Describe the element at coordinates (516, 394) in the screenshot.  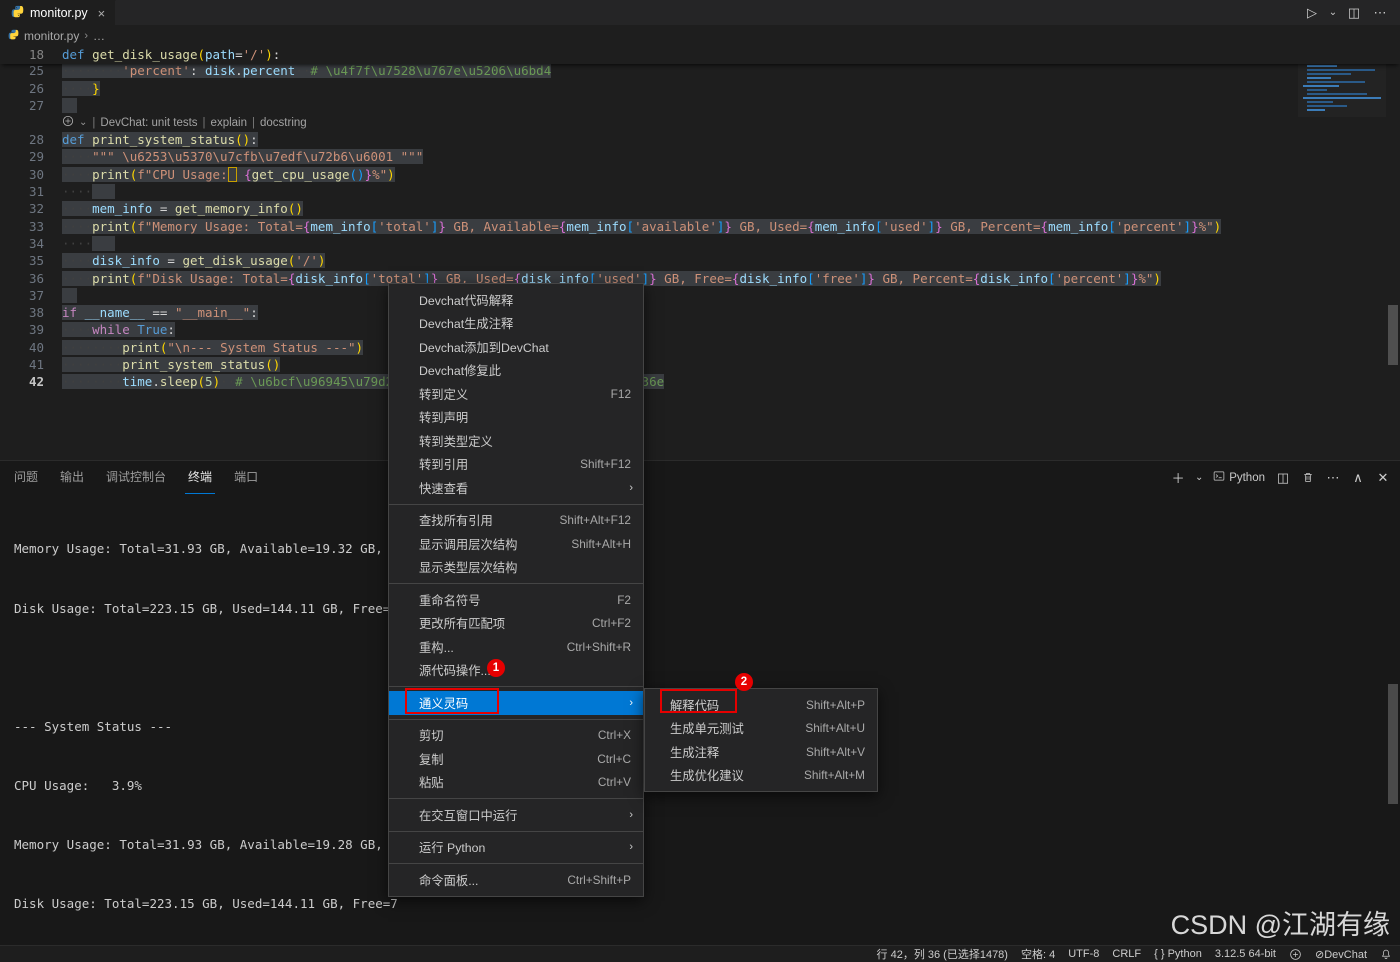
I see `menu-item-go-to-definition: 转到定义 F12` at that location.